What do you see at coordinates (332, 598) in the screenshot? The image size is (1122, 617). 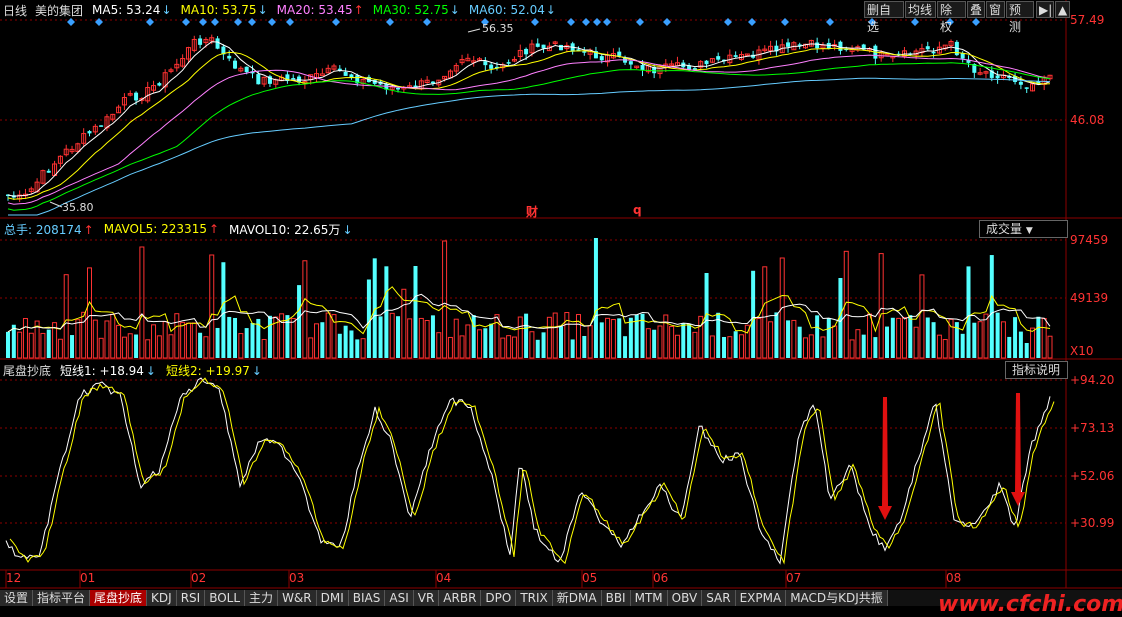 I see `indicator-tab: DMI` at bounding box center [332, 598].